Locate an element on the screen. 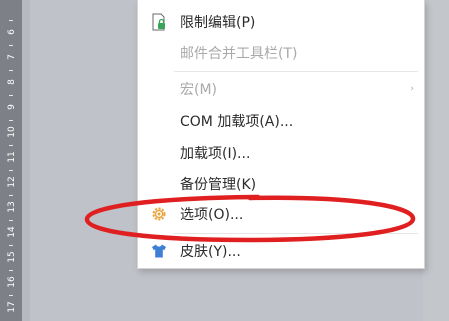 The width and height of the screenshot is (449, 321). ruler-tick-label: 6 is located at coordinates (12, 32).